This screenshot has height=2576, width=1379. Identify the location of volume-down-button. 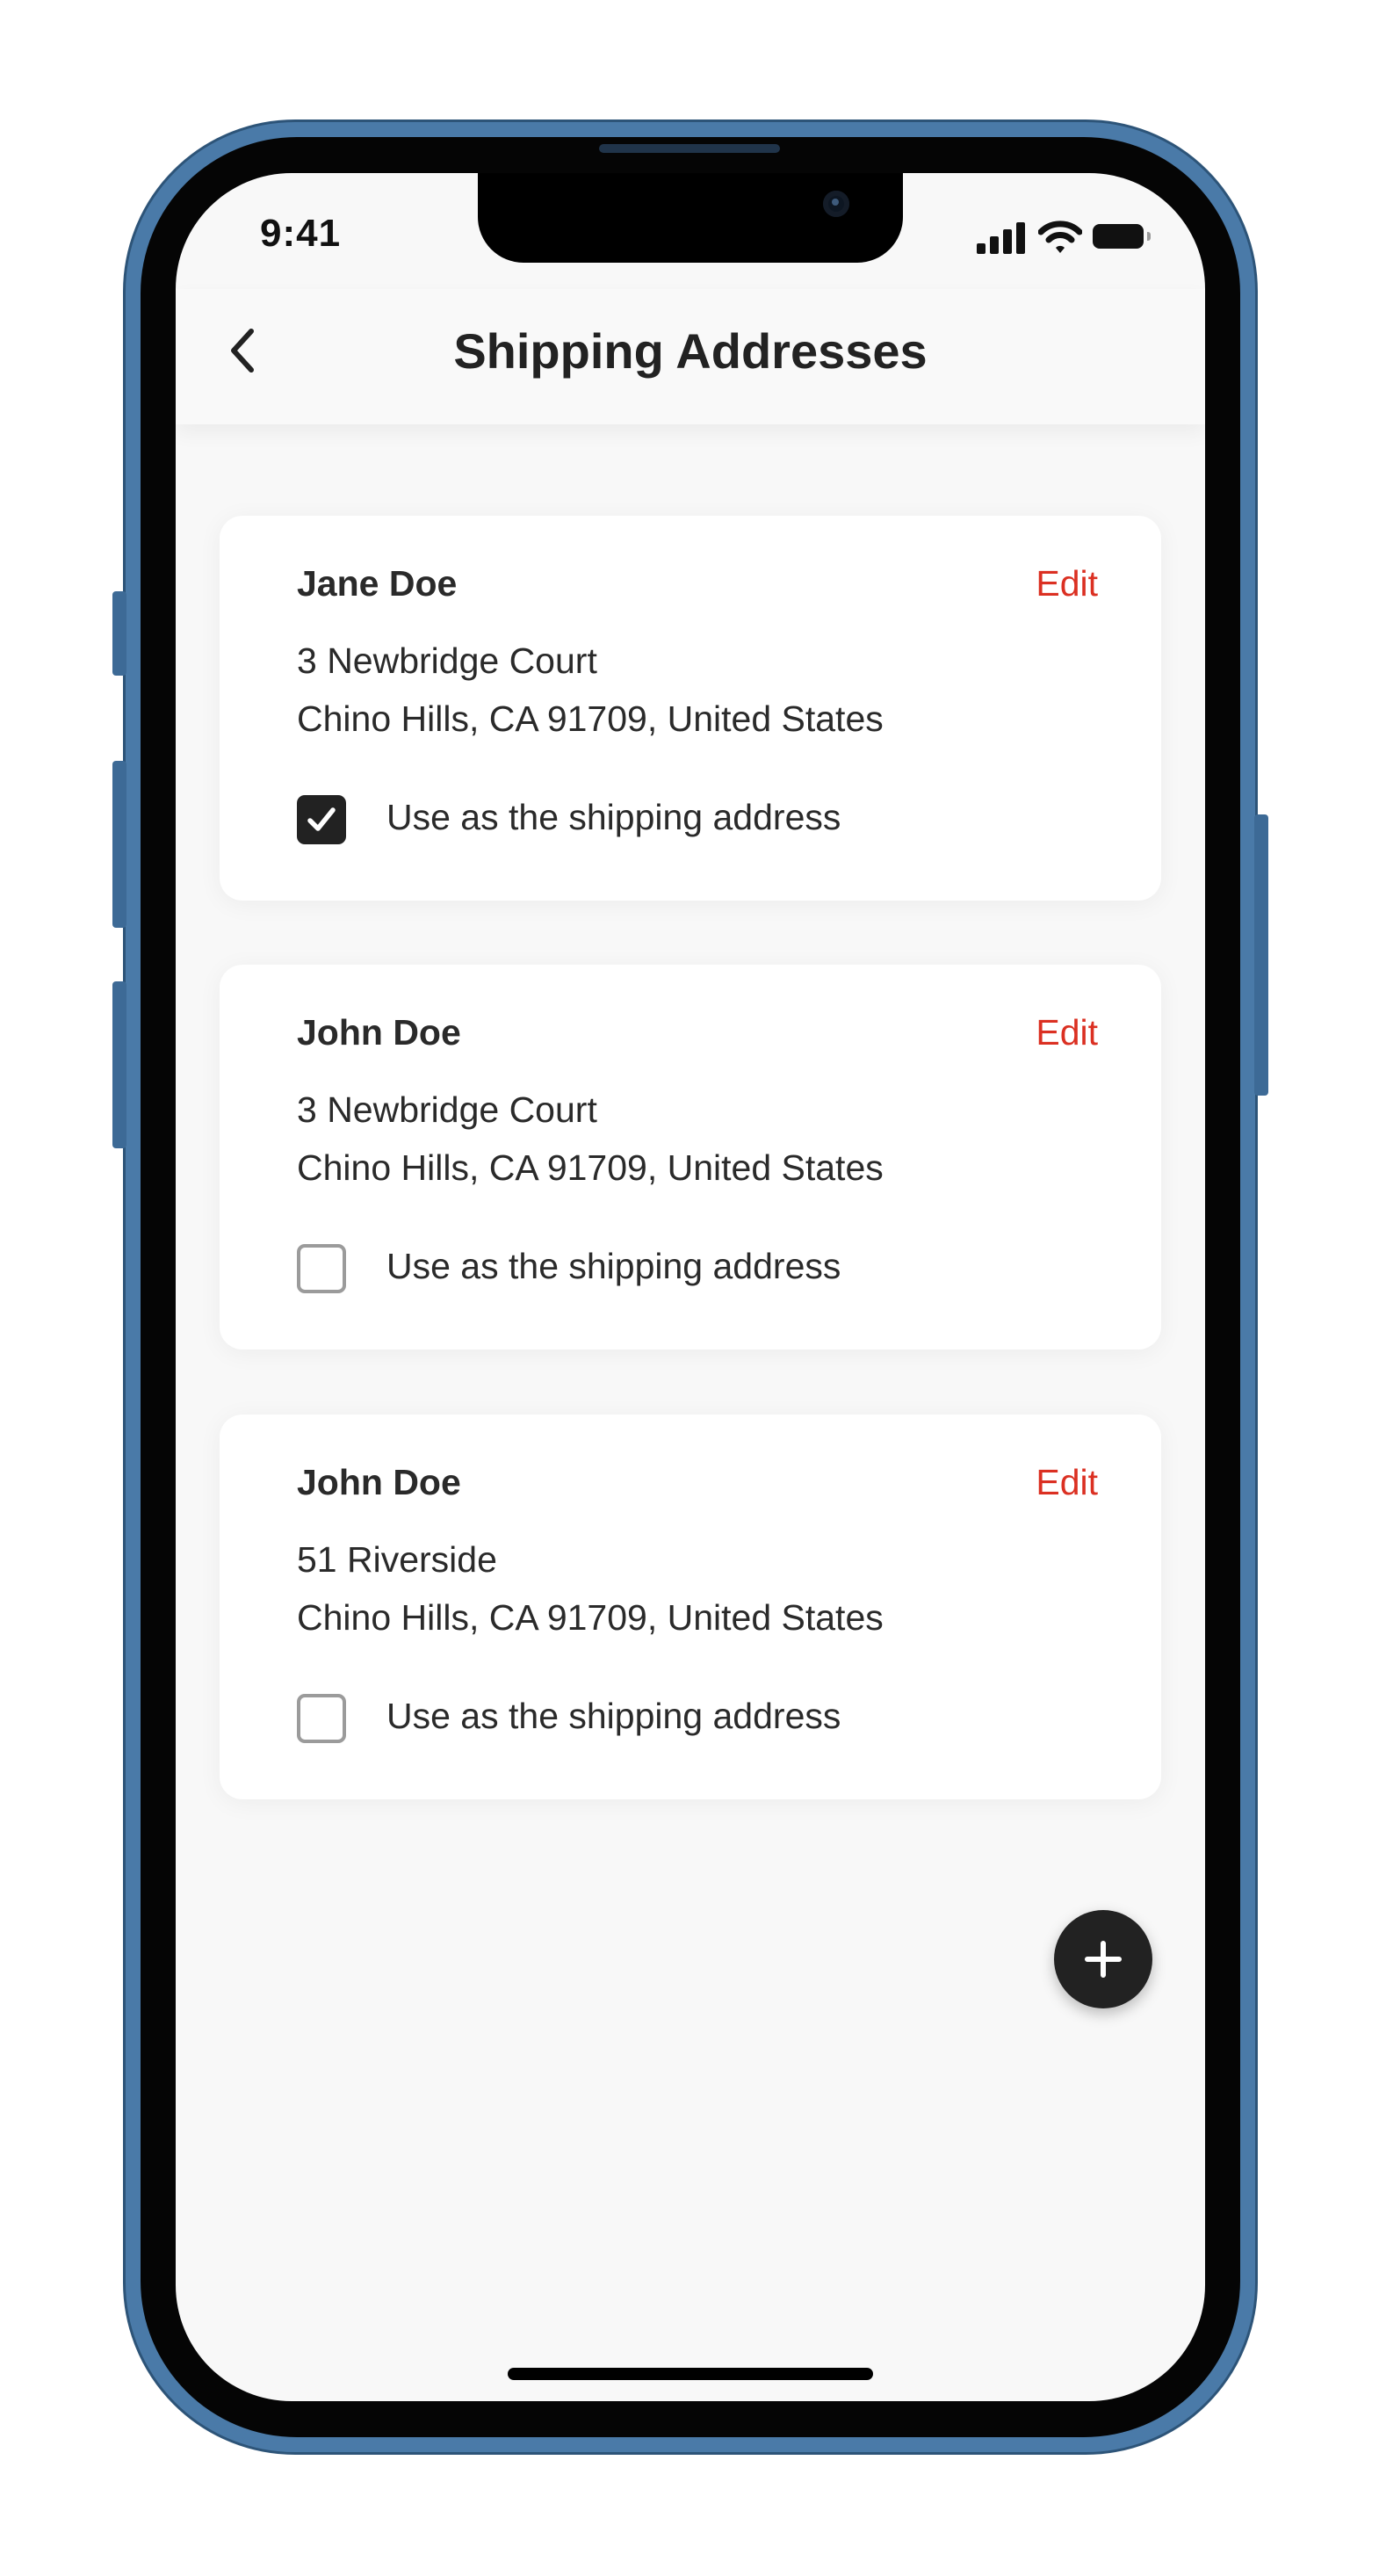
(119, 1064).